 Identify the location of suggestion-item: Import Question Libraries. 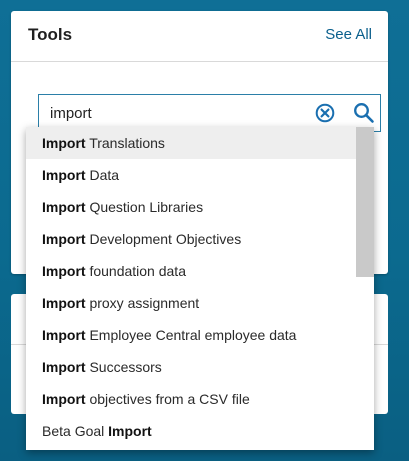
(191, 207).